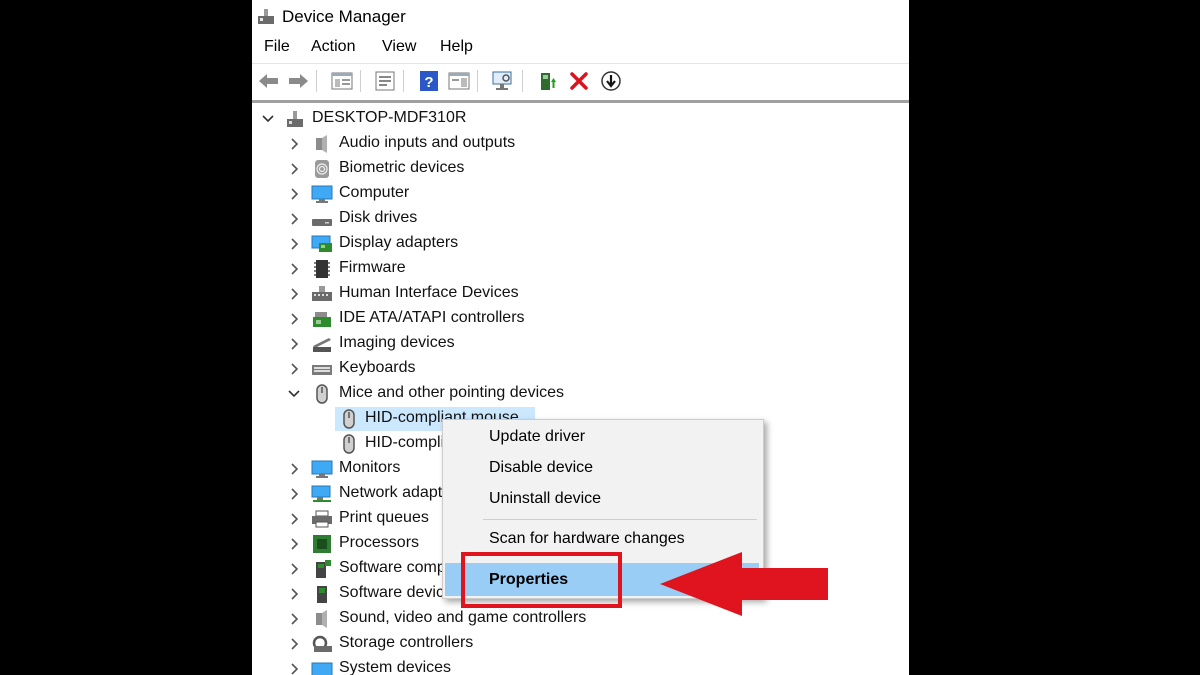 The width and height of the screenshot is (1200, 675). Describe the element at coordinates (277, 47) in the screenshot. I see `menu-file: File` at that location.